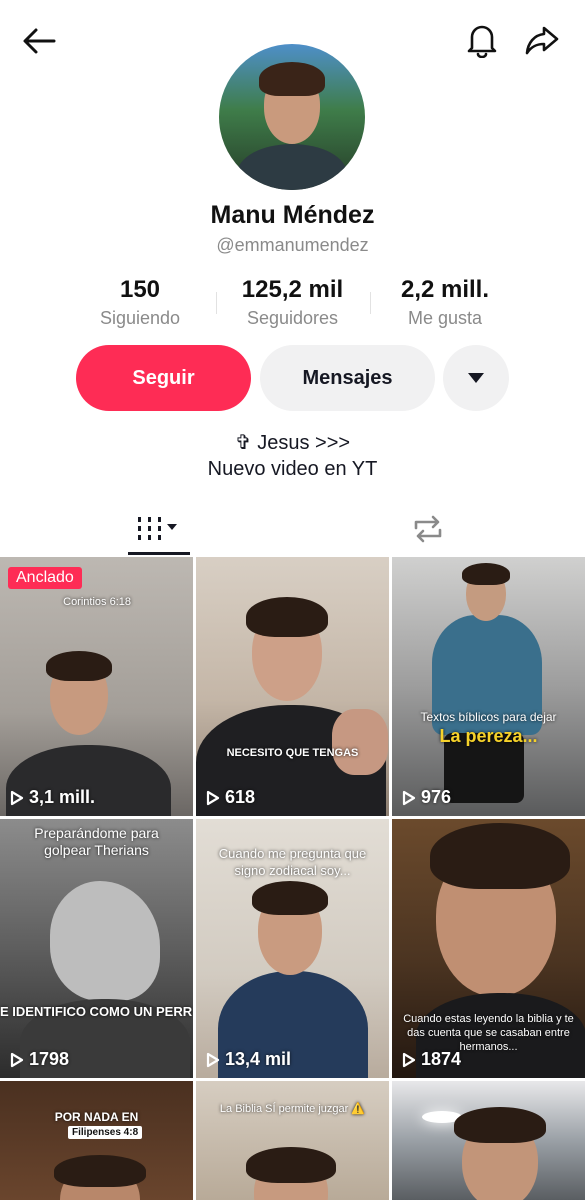 The height and width of the screenshot is (1200, 585). Describe the element at coordinates (96, 1140) in the screenshot. I see `video-tile: POR NADA EN Filipenses 4:8` at that location.